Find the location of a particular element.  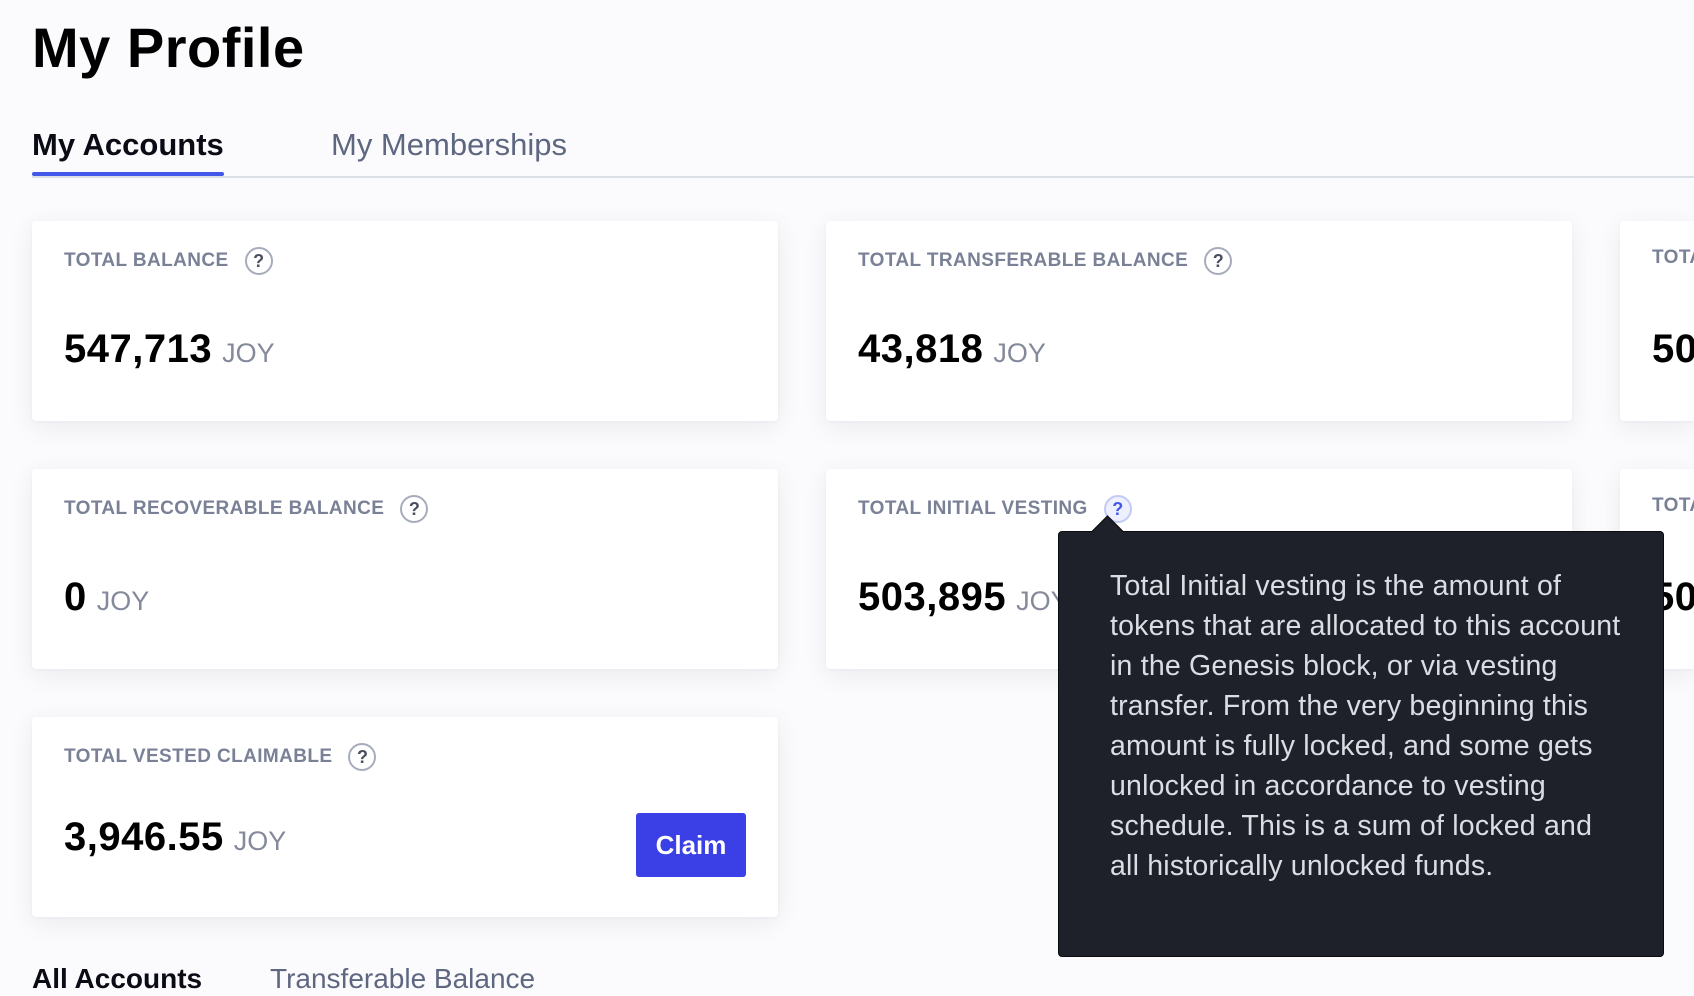

total-recoverable-balance-unit: JOY is located at coordinates (123, 601).